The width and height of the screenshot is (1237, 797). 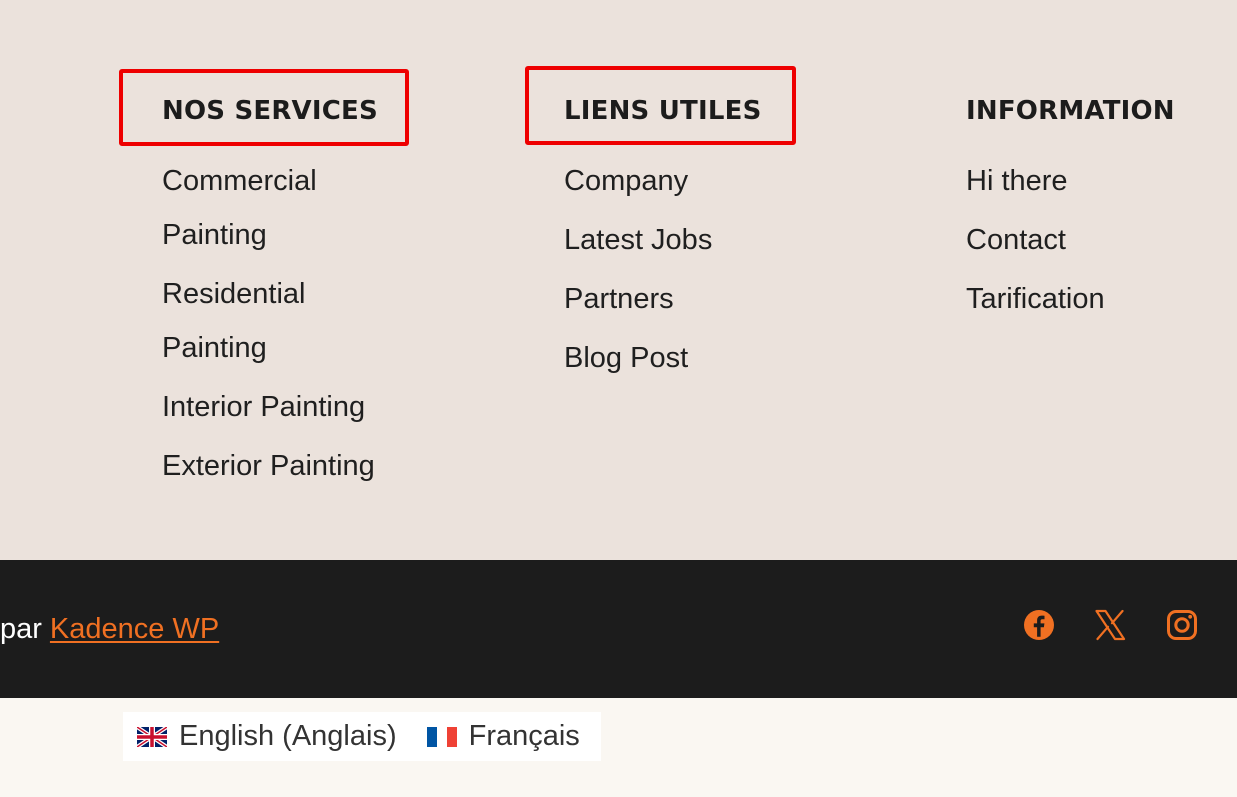 I want to click on uk-flag-icon, so click(x=152, y=736).